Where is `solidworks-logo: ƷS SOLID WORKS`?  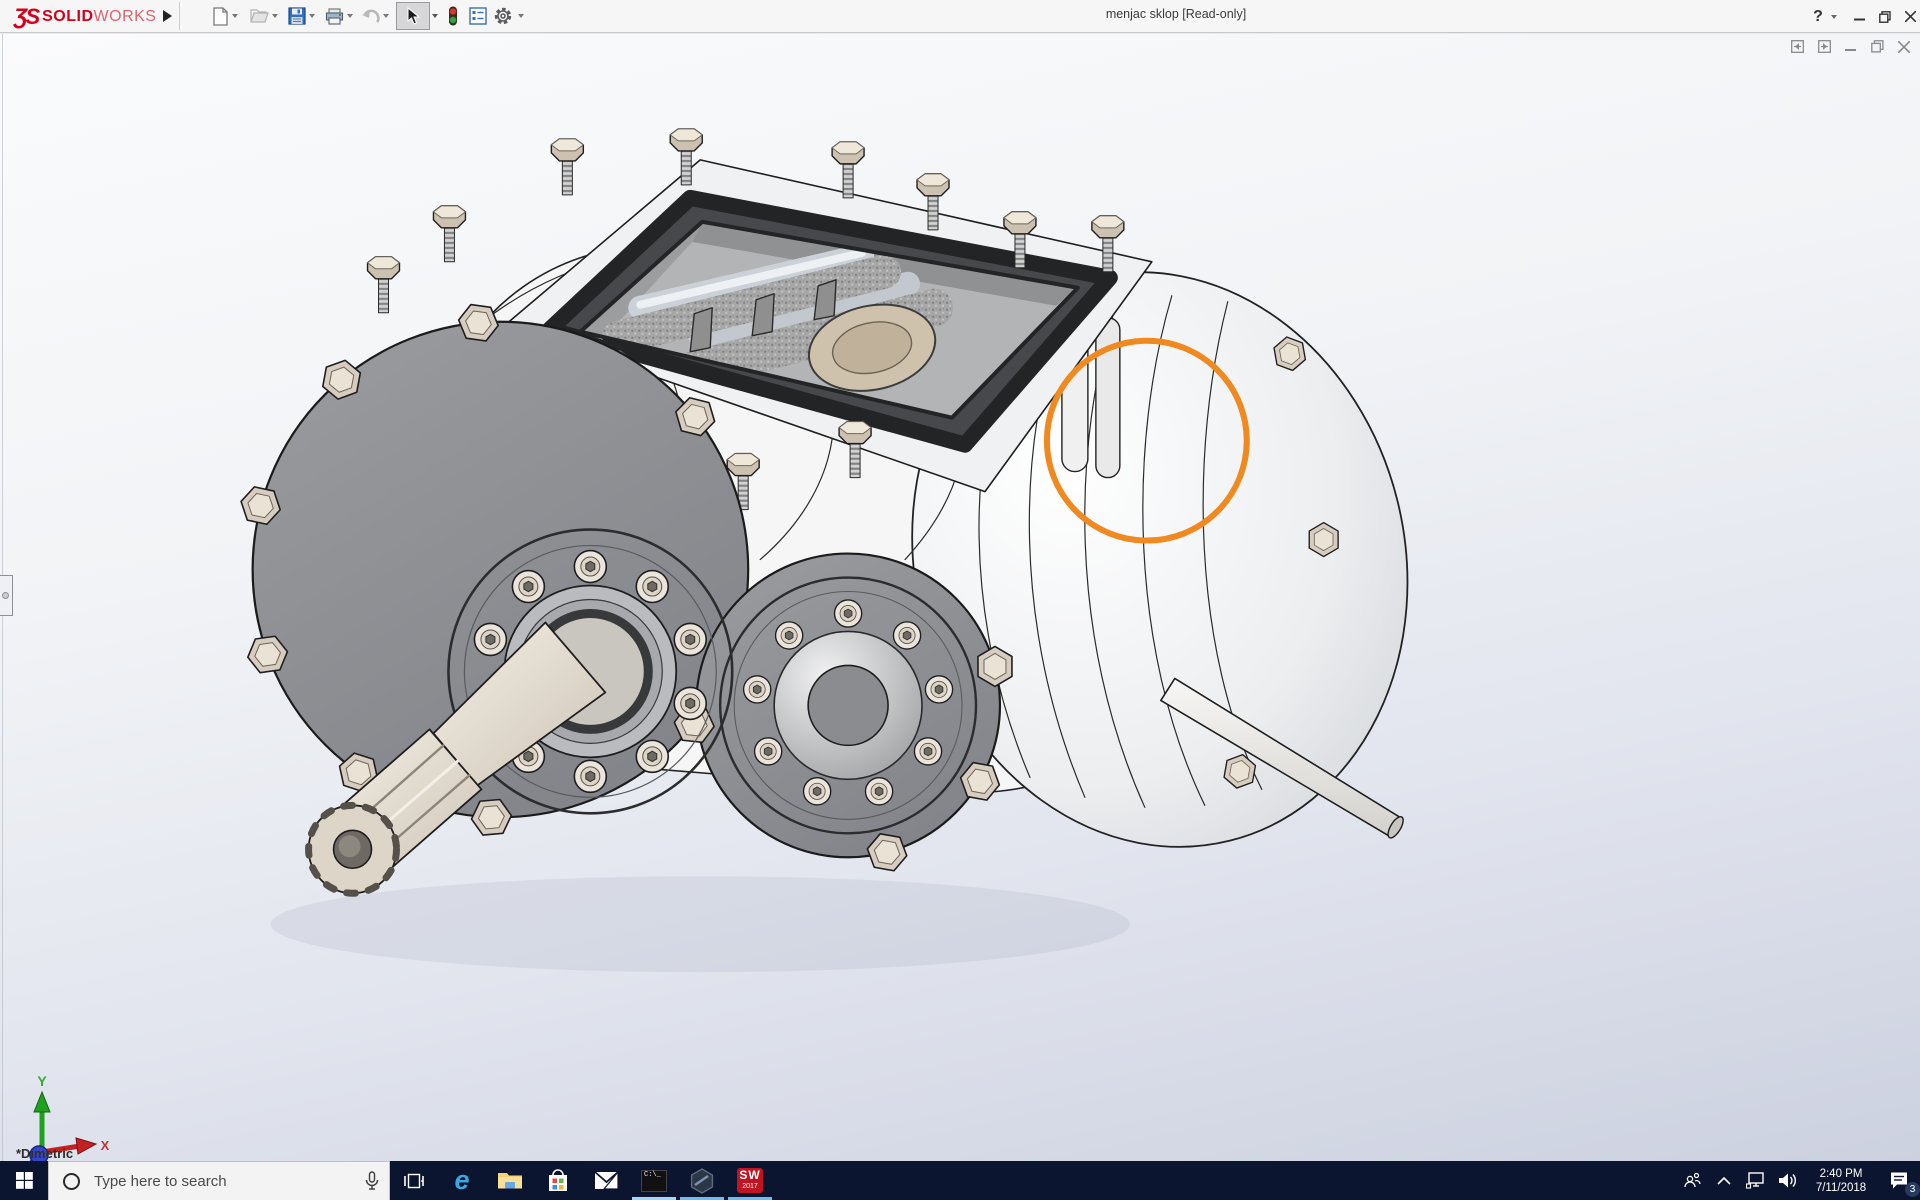
solidworks-logo: ƷS SOLID WORKS is located at coordinates (85, 17).